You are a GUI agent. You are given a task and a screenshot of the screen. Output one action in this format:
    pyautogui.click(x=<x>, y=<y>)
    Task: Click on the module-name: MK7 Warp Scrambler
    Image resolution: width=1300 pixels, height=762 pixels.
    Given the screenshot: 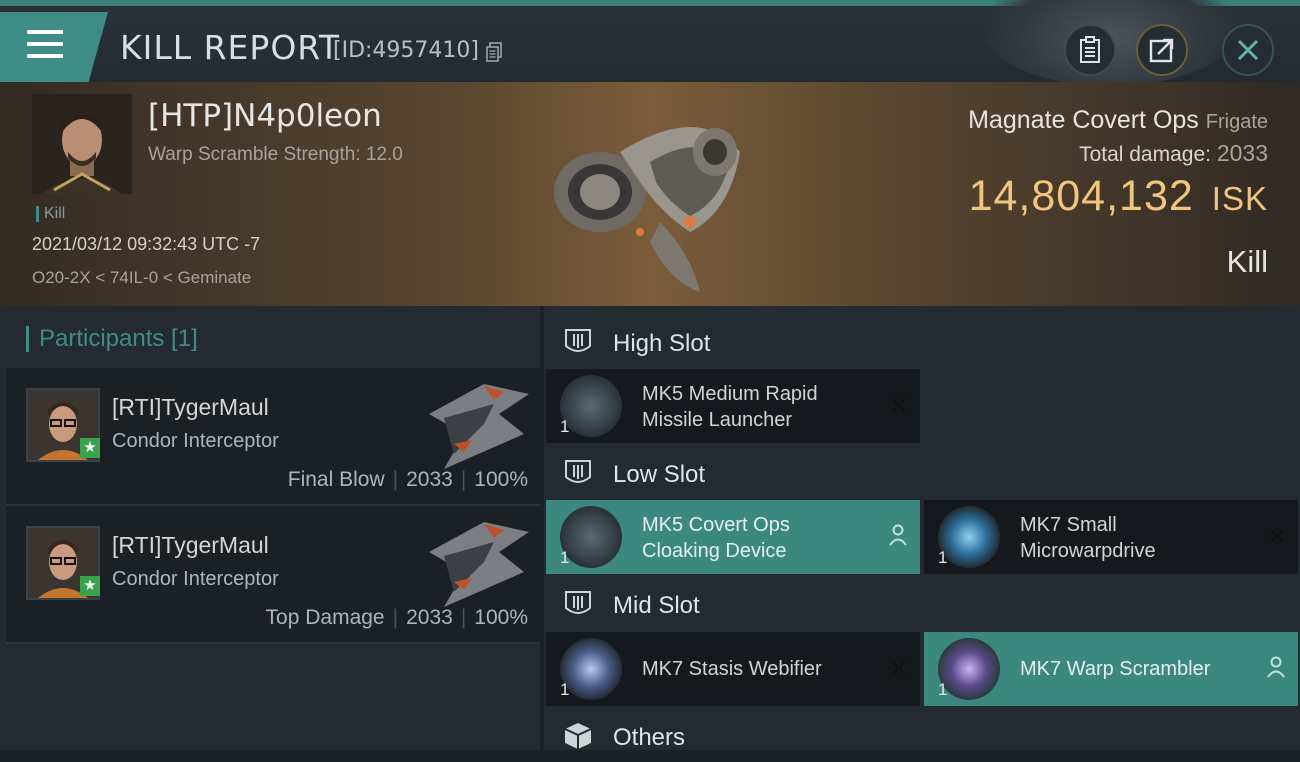 What is the action you would take?
    pyautogui.click(x=1135, y=669)
    